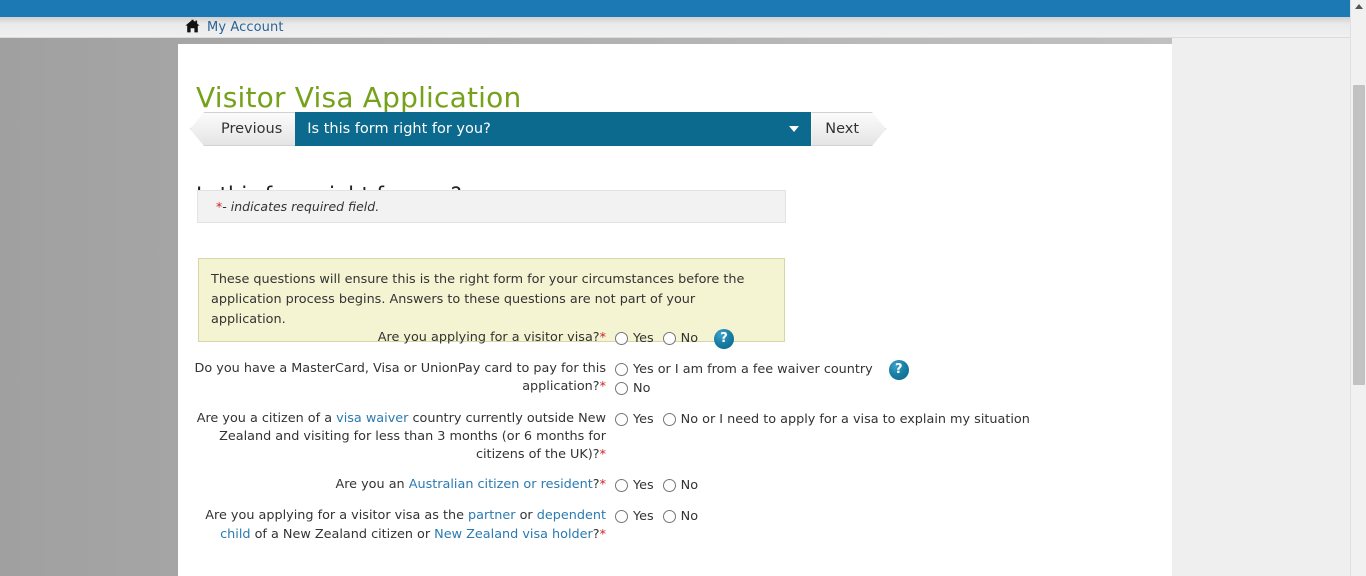  What do you see at coordinates (1358, 6) in the screenshot?
I see `scroll-up-arrow-icon` at bounding box center [1358, 6].